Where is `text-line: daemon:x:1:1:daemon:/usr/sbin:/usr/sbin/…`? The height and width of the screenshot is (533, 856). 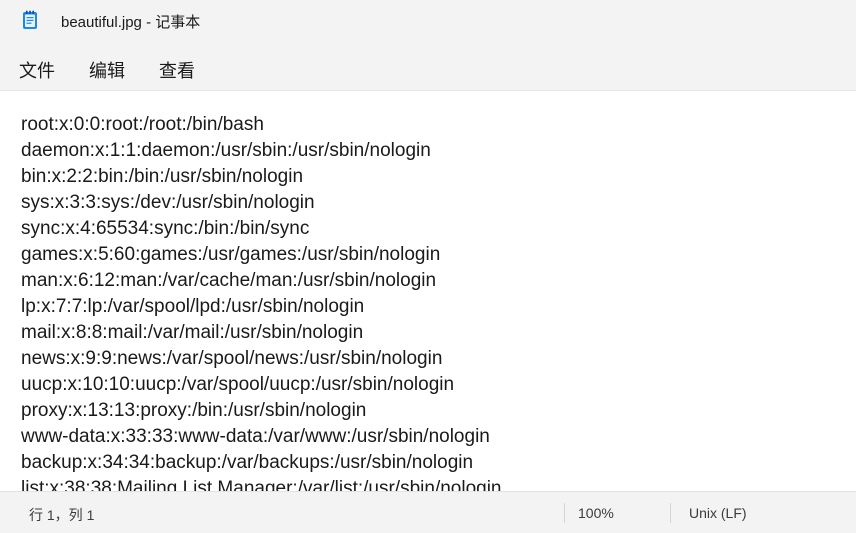 text-line: daemon:x:1:1:daemon:/usr/sbin:/usr/sbin/… is located at coordinates (226, 150).